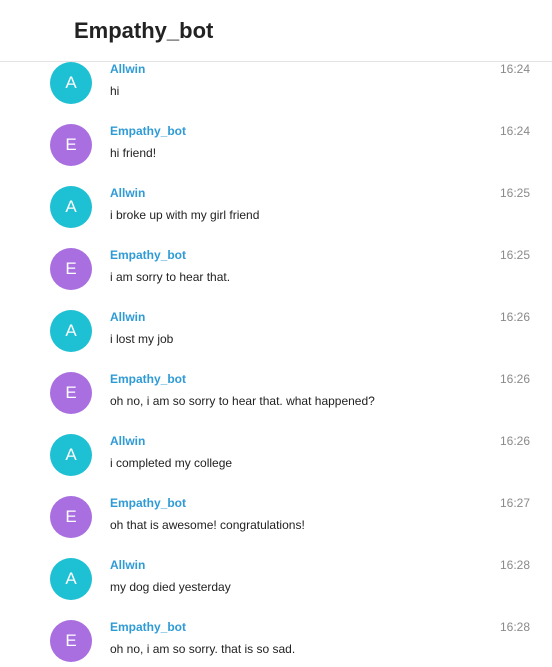  What do you see at coordinates (144, 30) in the screenshot?
I see `chat-title: Empathy_bot` at bounding box center [144, 30].